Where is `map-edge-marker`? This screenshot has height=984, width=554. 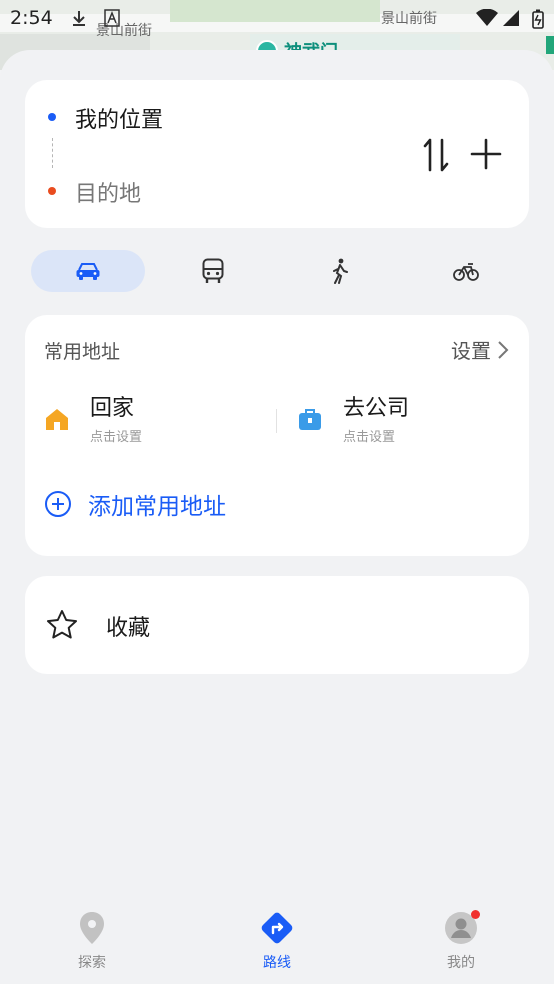
map-edge-marker is located at coordinates (550, 45).